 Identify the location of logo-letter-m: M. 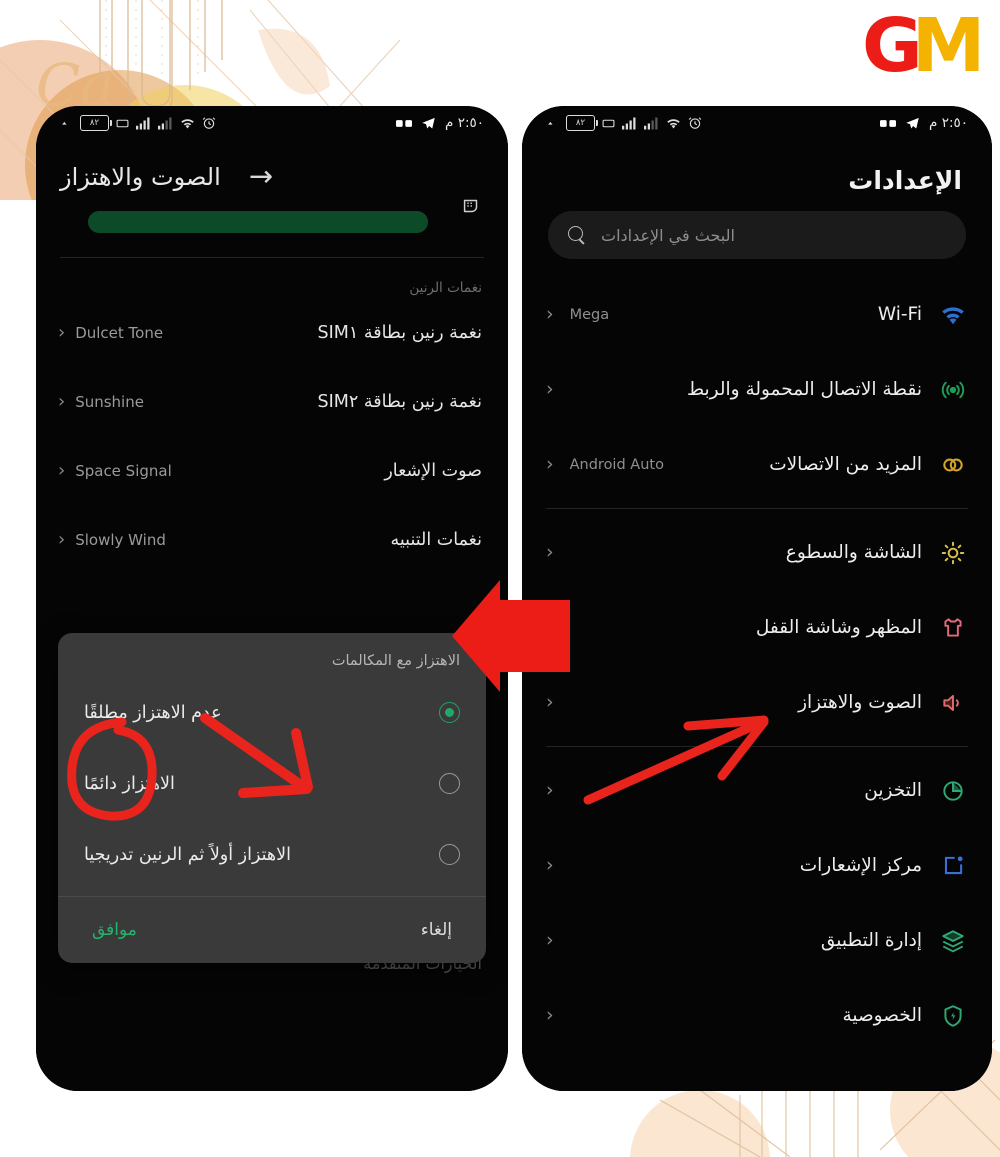
(948, 46).